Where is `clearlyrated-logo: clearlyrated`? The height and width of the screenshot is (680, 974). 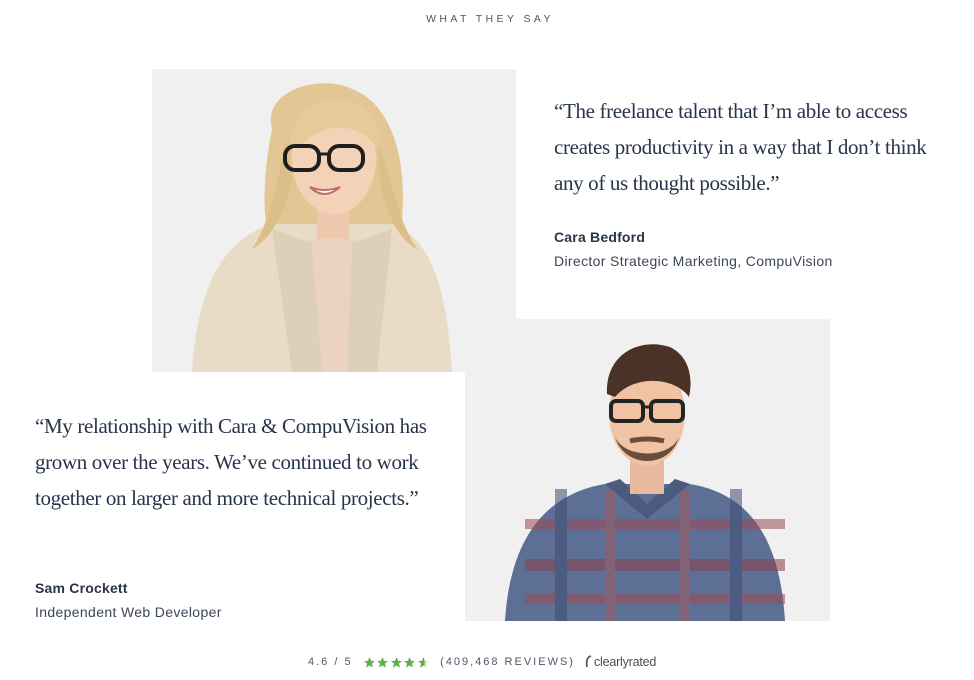
clearlyrated-logo: clearlyrated is located at coordinates (620, 662).